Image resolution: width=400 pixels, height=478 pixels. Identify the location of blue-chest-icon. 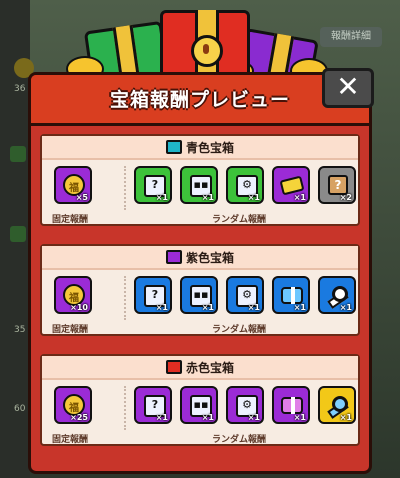
(173, 147).